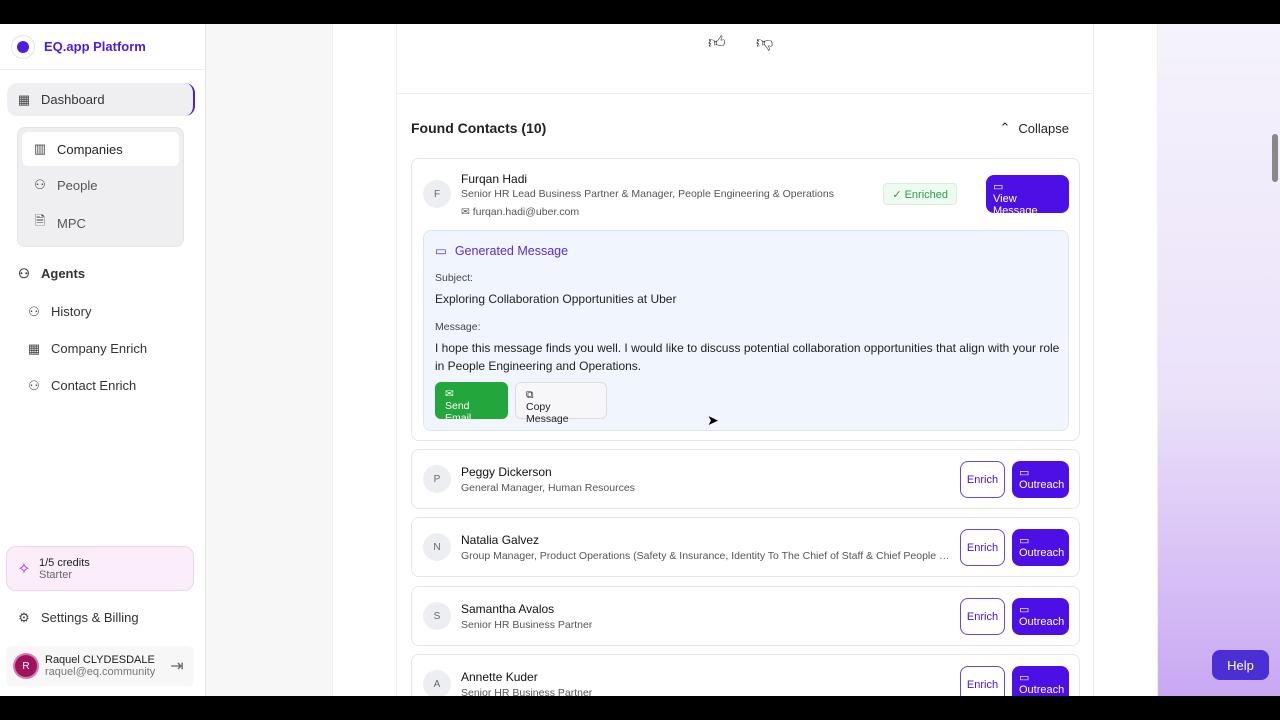  I want to click on thumbs-up-icon: 👍︎, so click(717, 42).